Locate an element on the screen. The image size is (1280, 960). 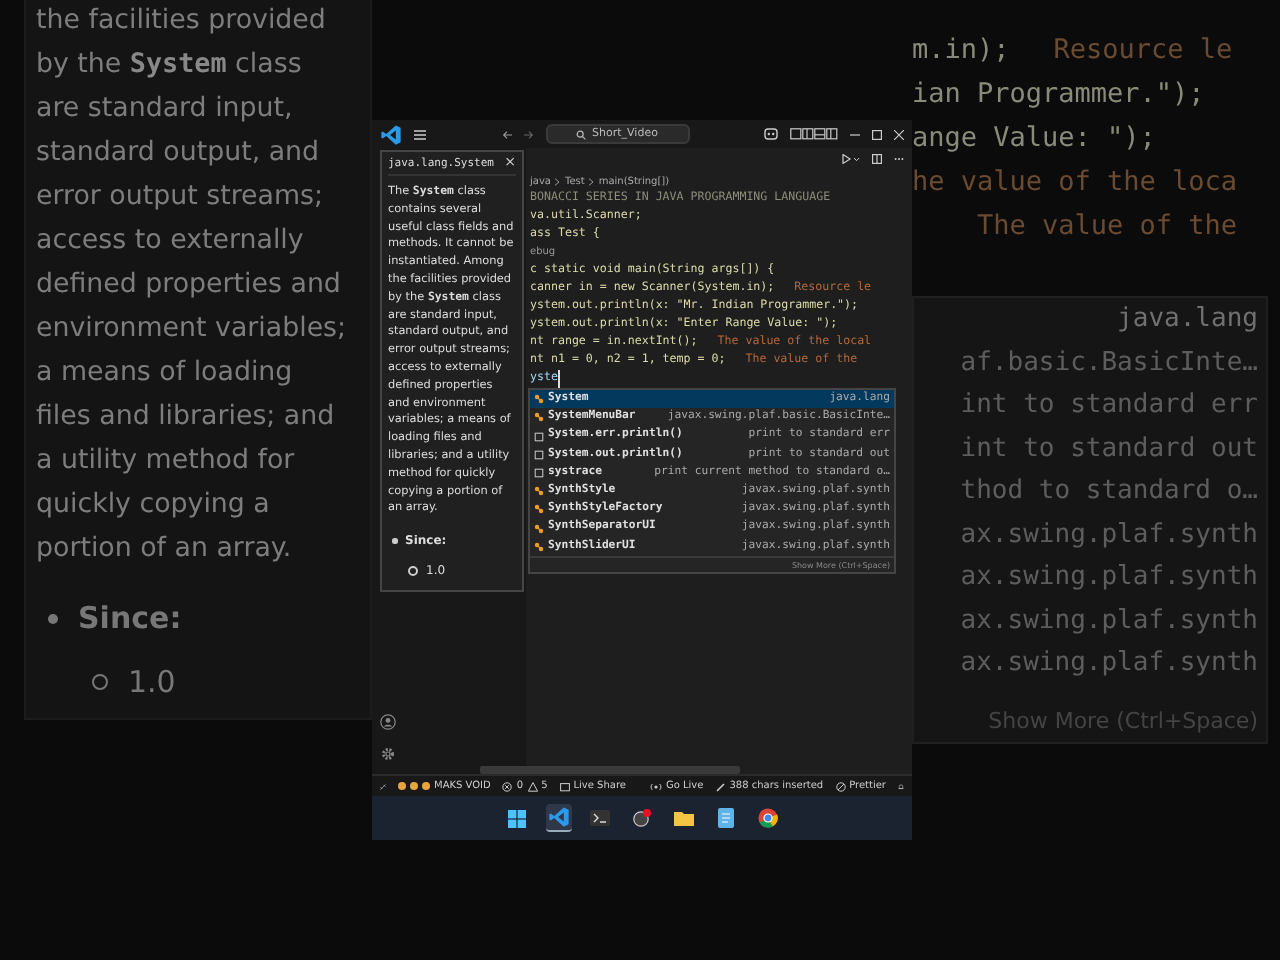
inlay-hint: Resource le is located at coordinates (1143, 51).